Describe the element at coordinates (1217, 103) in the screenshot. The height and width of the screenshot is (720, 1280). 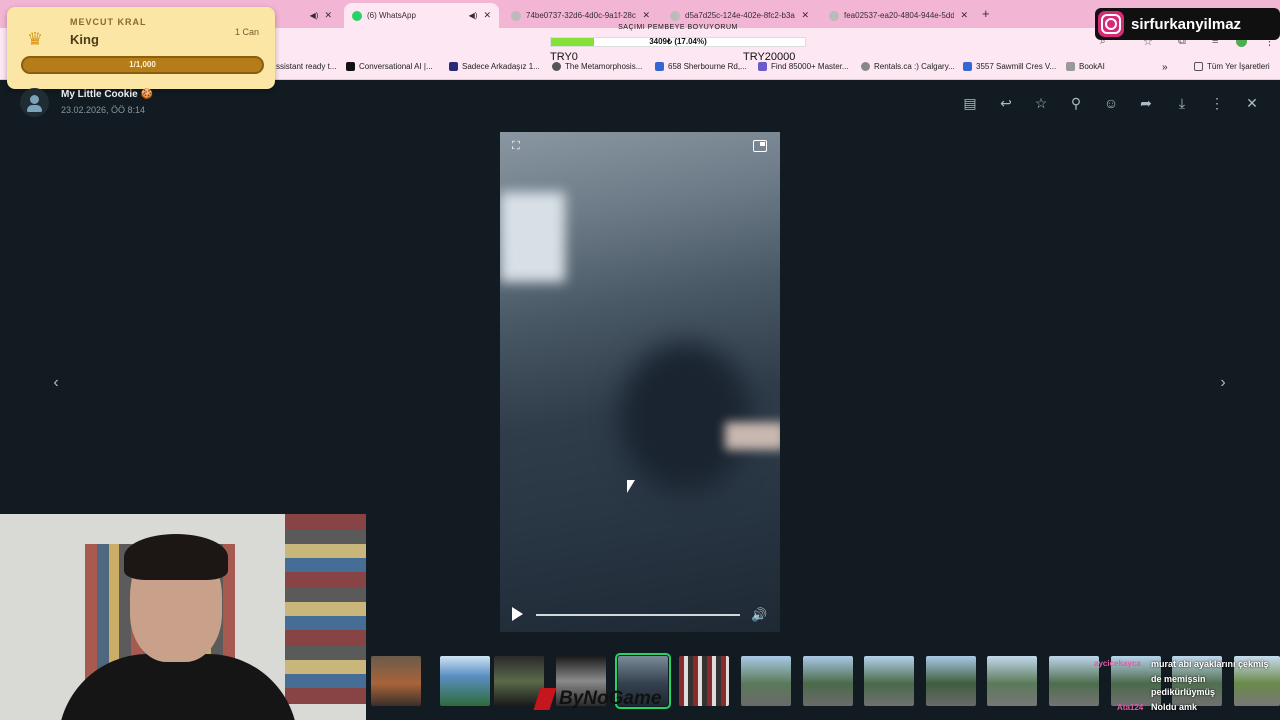
I see `menu-icon: ⋮` at that location.